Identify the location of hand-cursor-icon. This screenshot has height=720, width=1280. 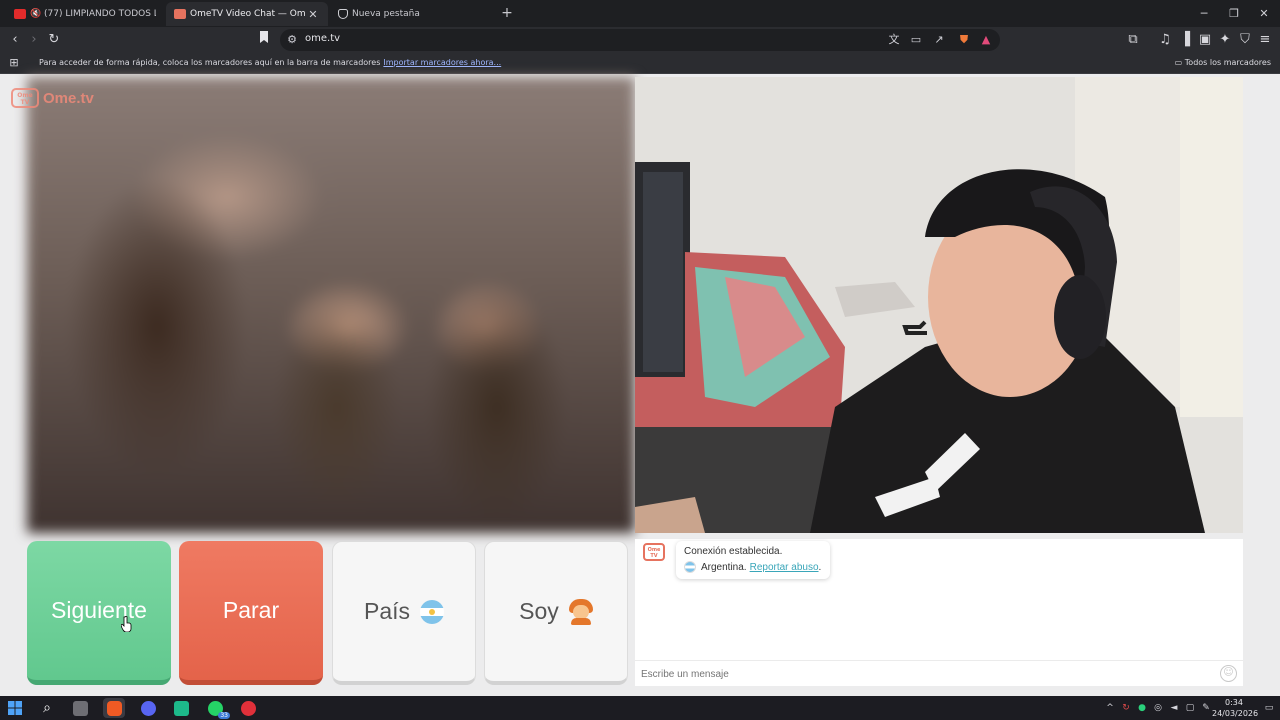
(126, 624).